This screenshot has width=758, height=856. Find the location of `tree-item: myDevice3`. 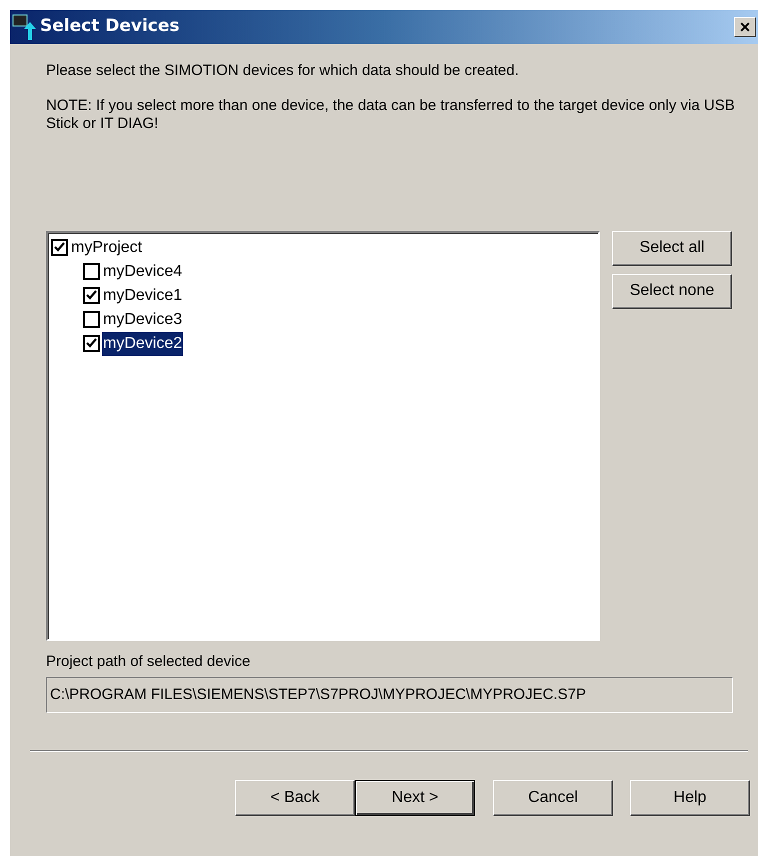

tree-item: myDevice3 is located at coordinates (143, 320).